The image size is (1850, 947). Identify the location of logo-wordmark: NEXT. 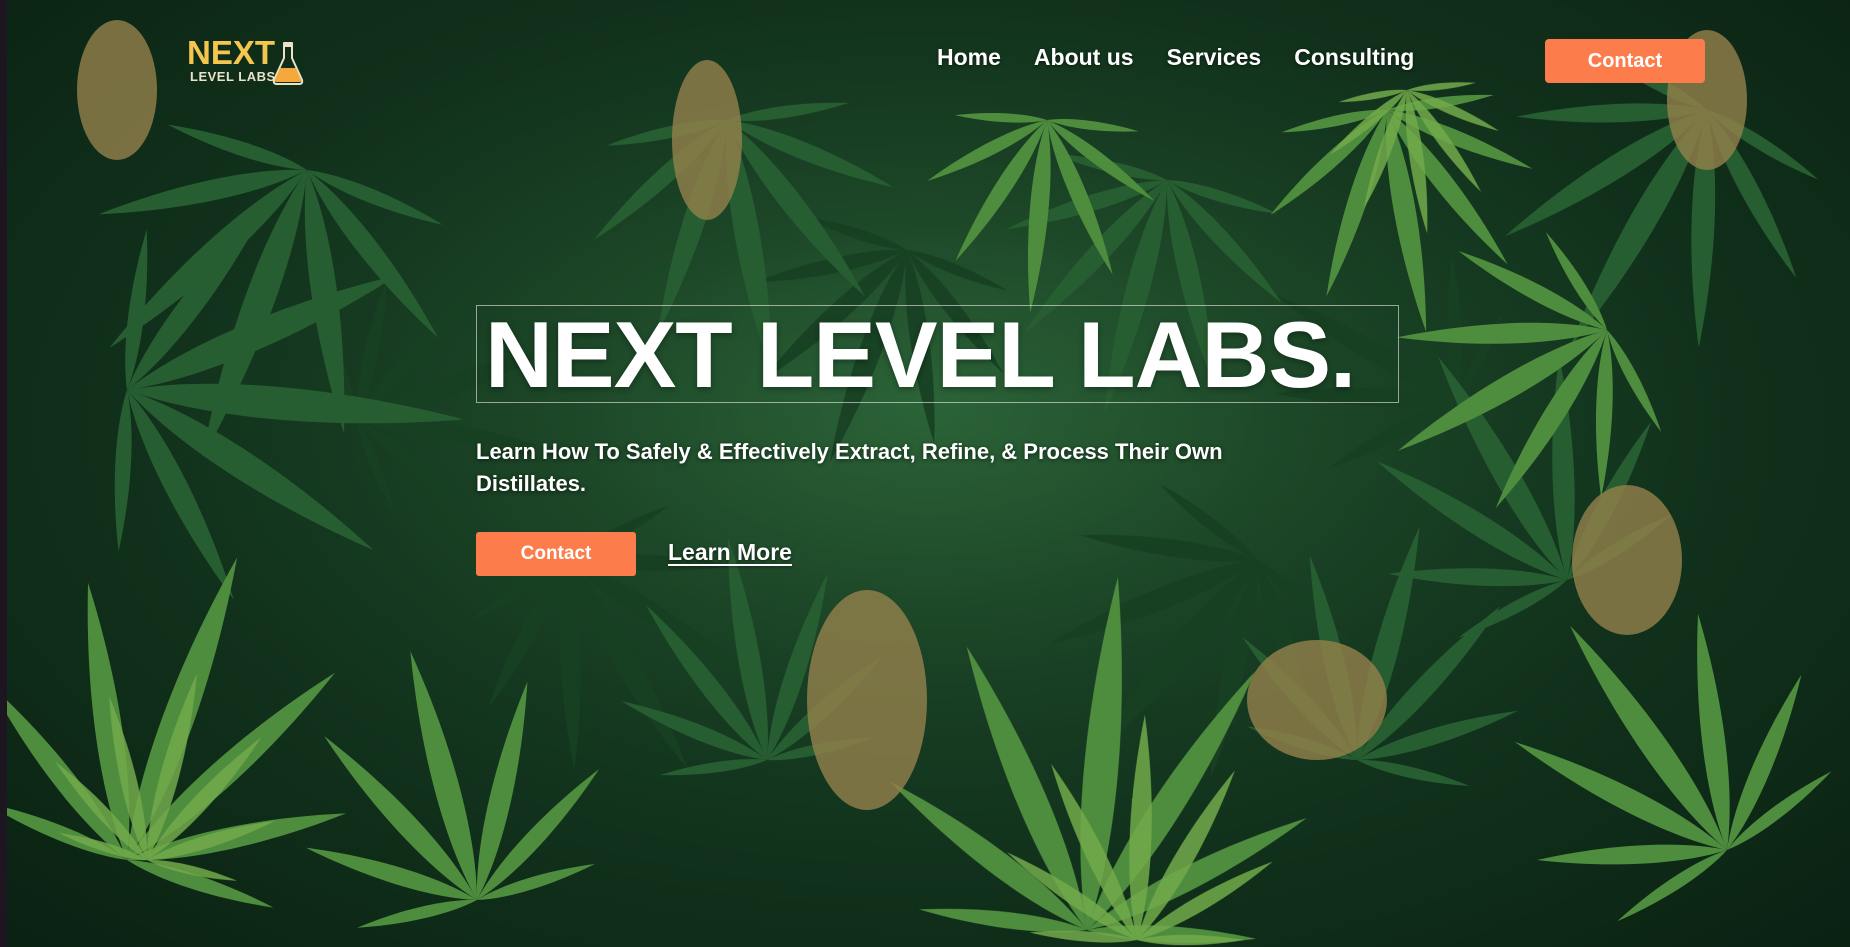
(231, 52).